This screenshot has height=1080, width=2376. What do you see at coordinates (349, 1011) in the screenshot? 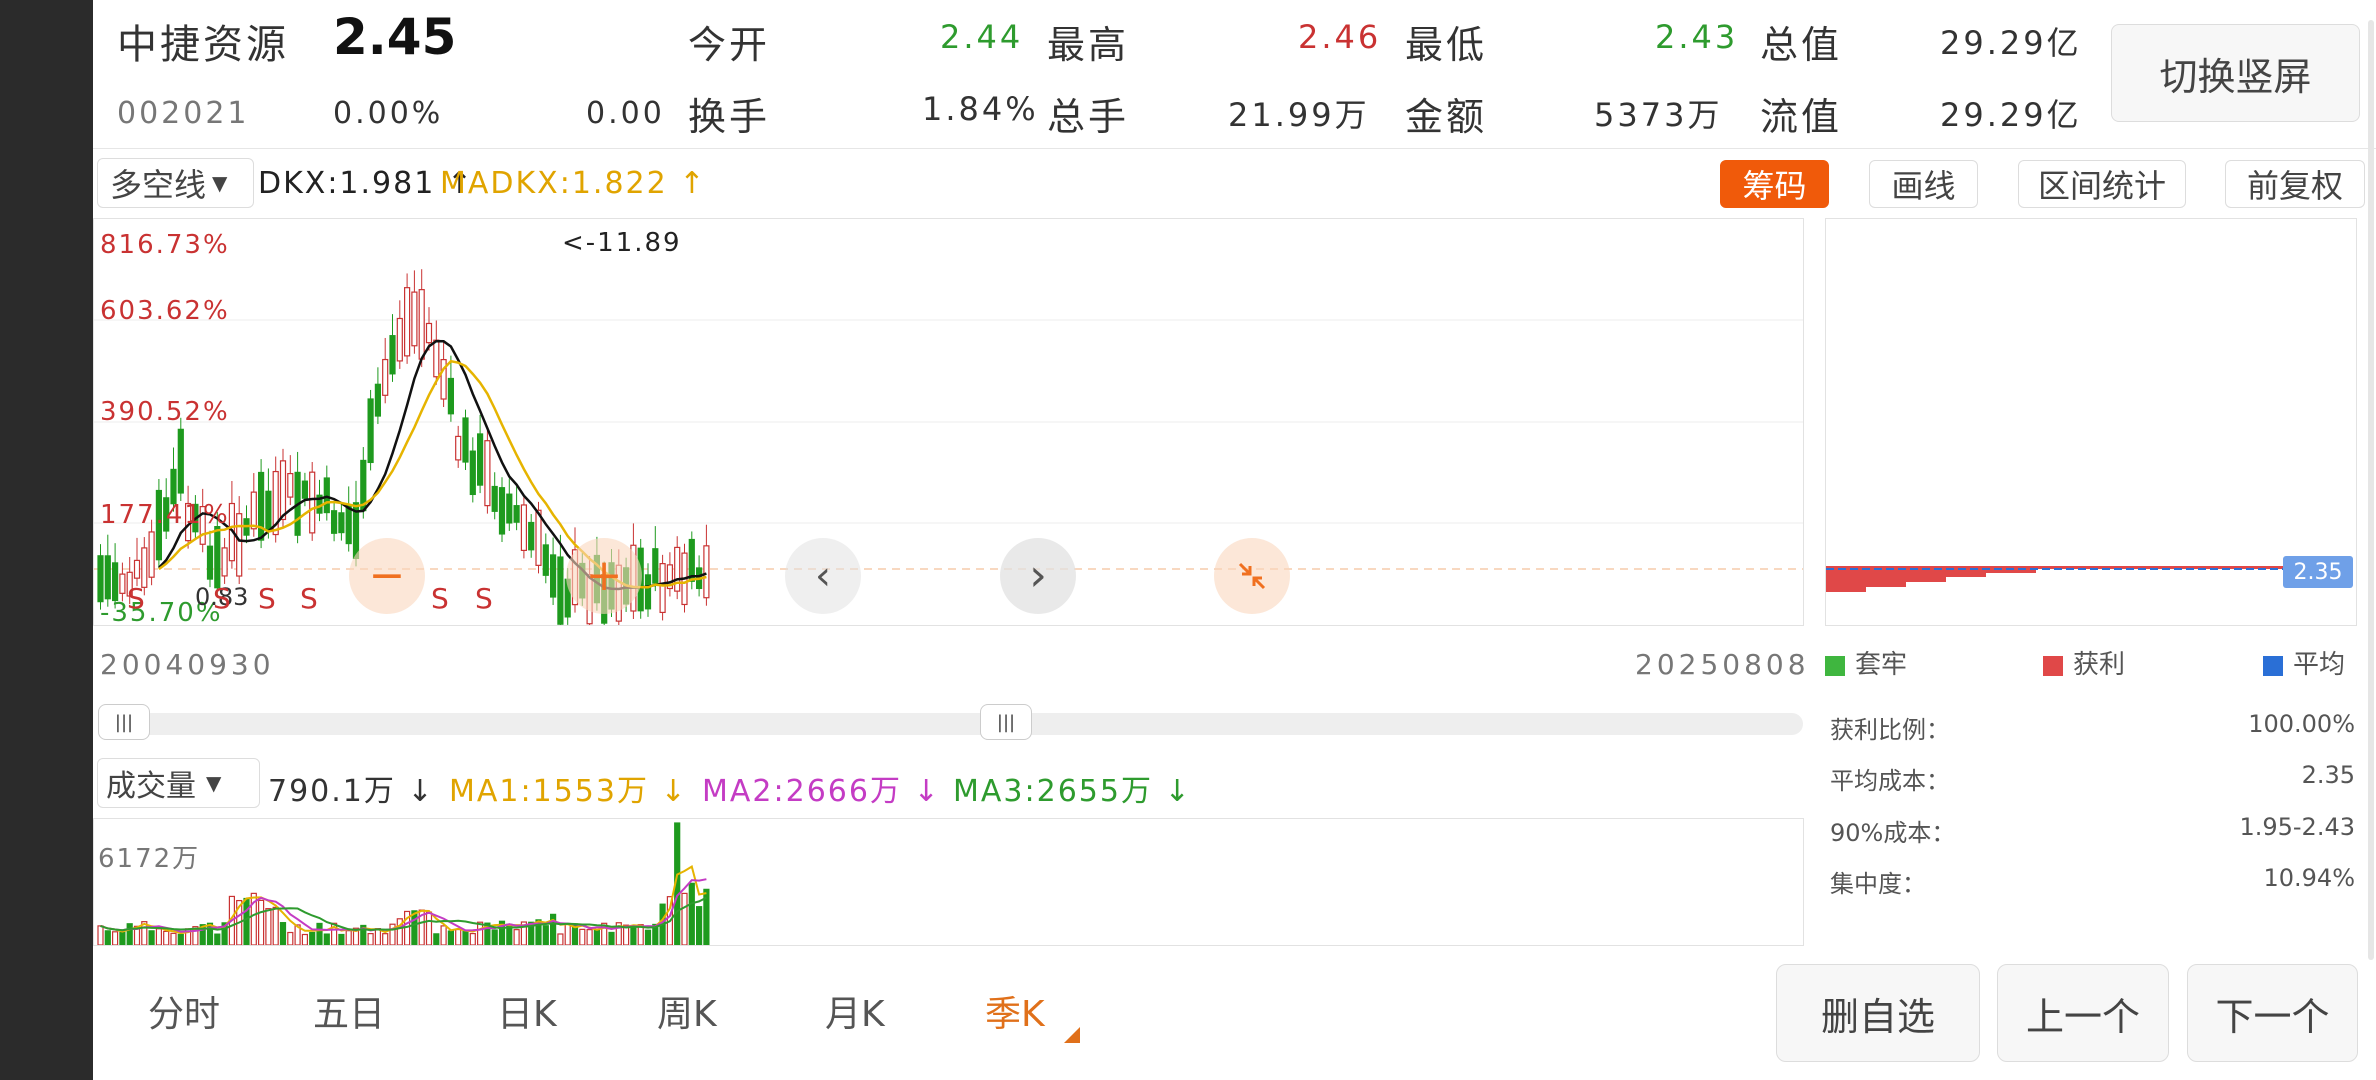
I see `tab-five-day: 五日` at bounding box center [349, 1011].